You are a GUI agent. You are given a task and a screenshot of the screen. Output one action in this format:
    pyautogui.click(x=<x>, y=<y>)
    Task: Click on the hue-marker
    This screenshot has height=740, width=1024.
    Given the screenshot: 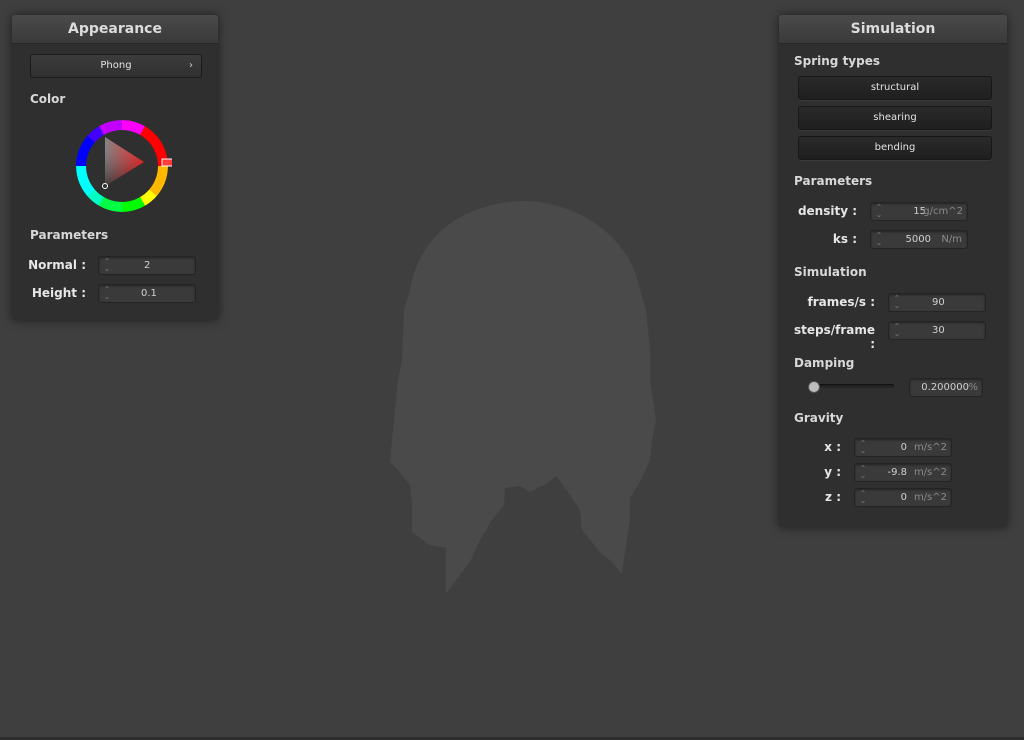 What is the action you would take?
    pyautogui.click(x=166, y=162)
    